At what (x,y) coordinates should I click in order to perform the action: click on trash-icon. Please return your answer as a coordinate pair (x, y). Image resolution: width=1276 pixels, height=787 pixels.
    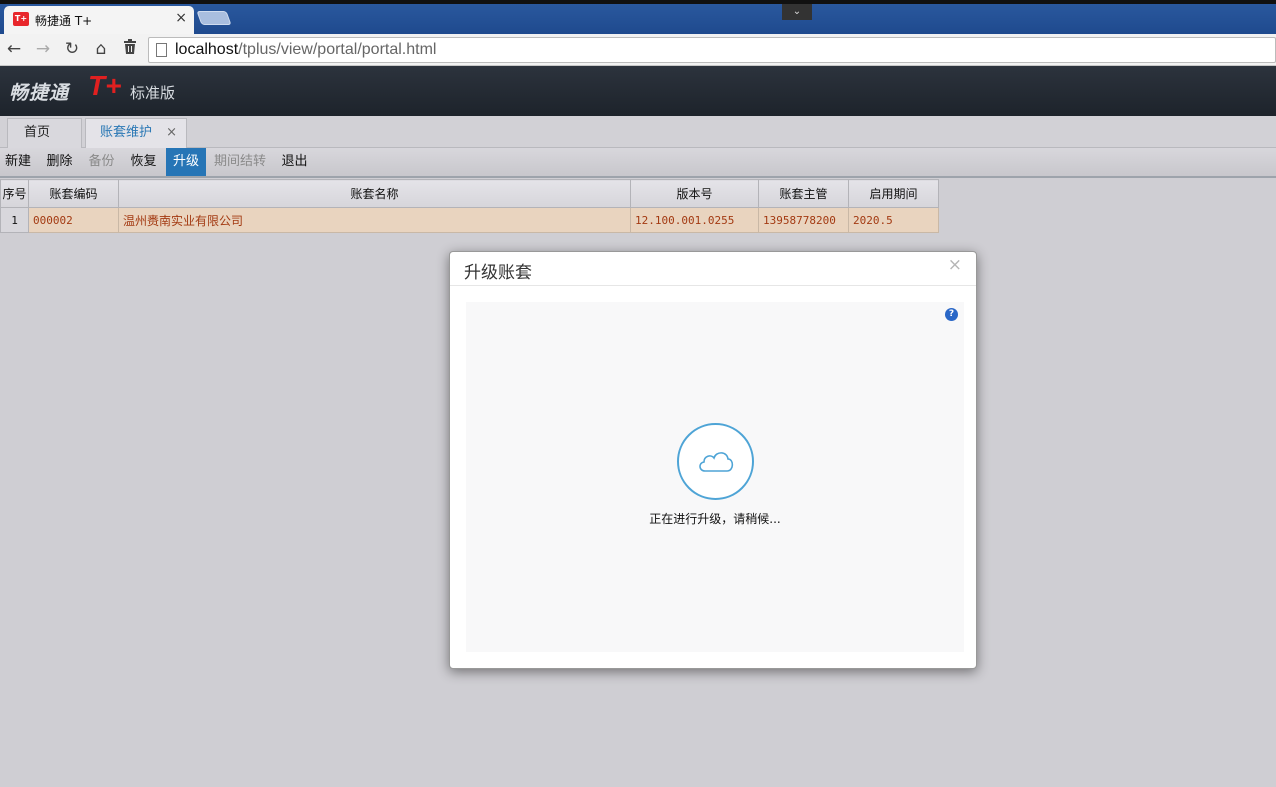
    Looking at the image, I should click on (130, 49).